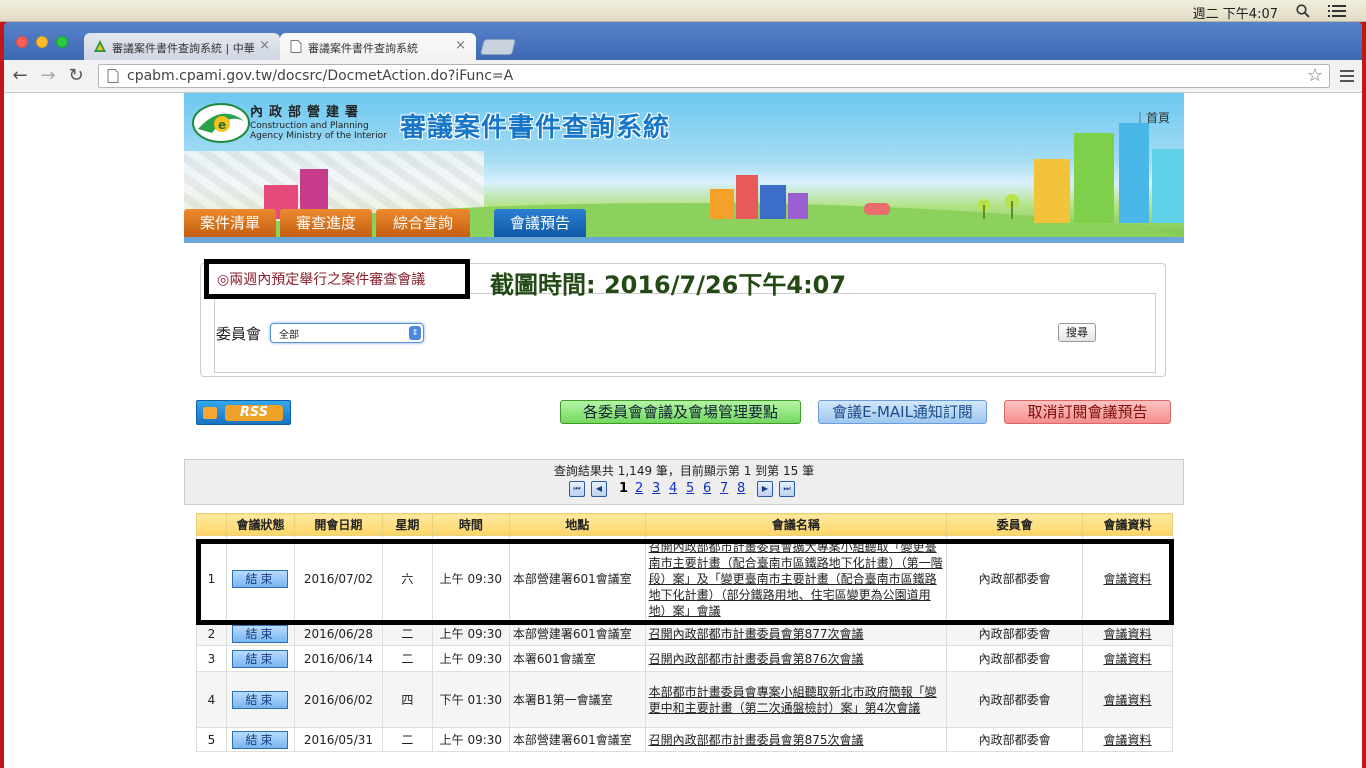 The image size is (1366, 768). I want to click on meeting-name-link: 召開內政部都市計畫委員會第876次會議, so click(796, 658).